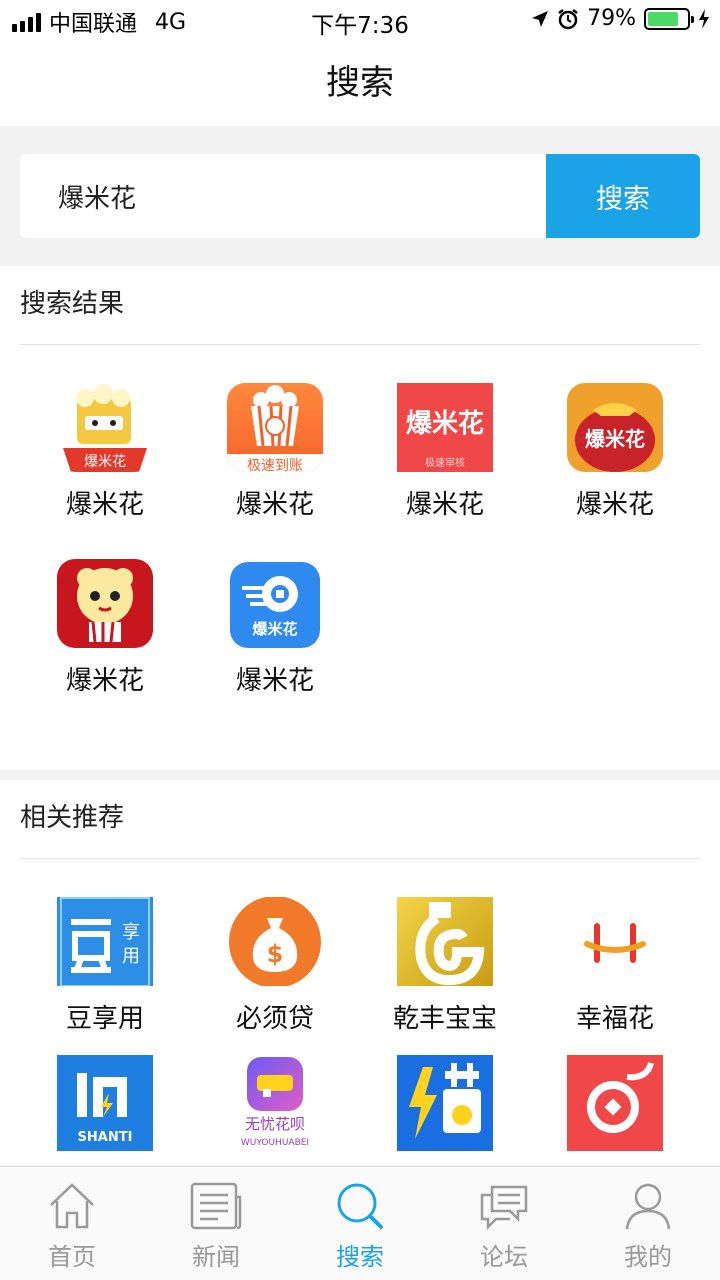 Image resolution: width=720 pixels, height=1280 pixels. What do you see at coordinates (615, 1103) in the screenshot?
I see `red-coin-icon` at bounding box center [615, 1103].